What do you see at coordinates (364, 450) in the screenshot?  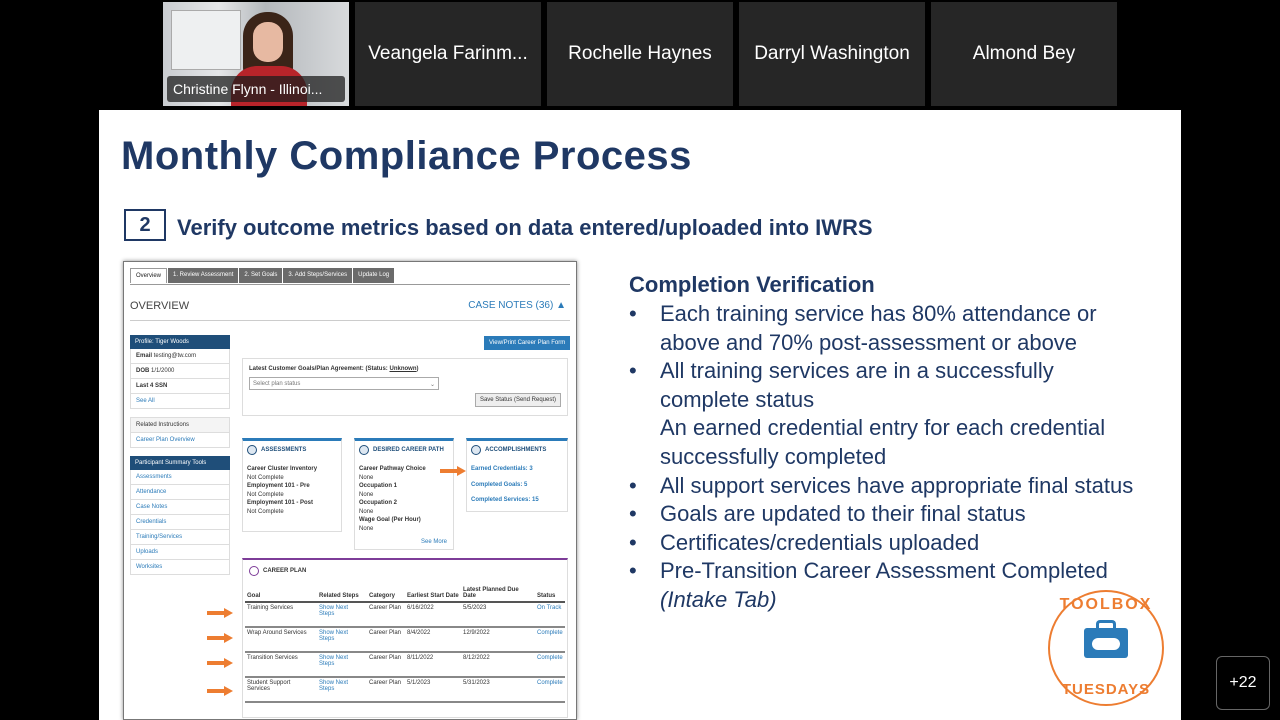 I see `compass-icon` at bounding box center [364, 450].